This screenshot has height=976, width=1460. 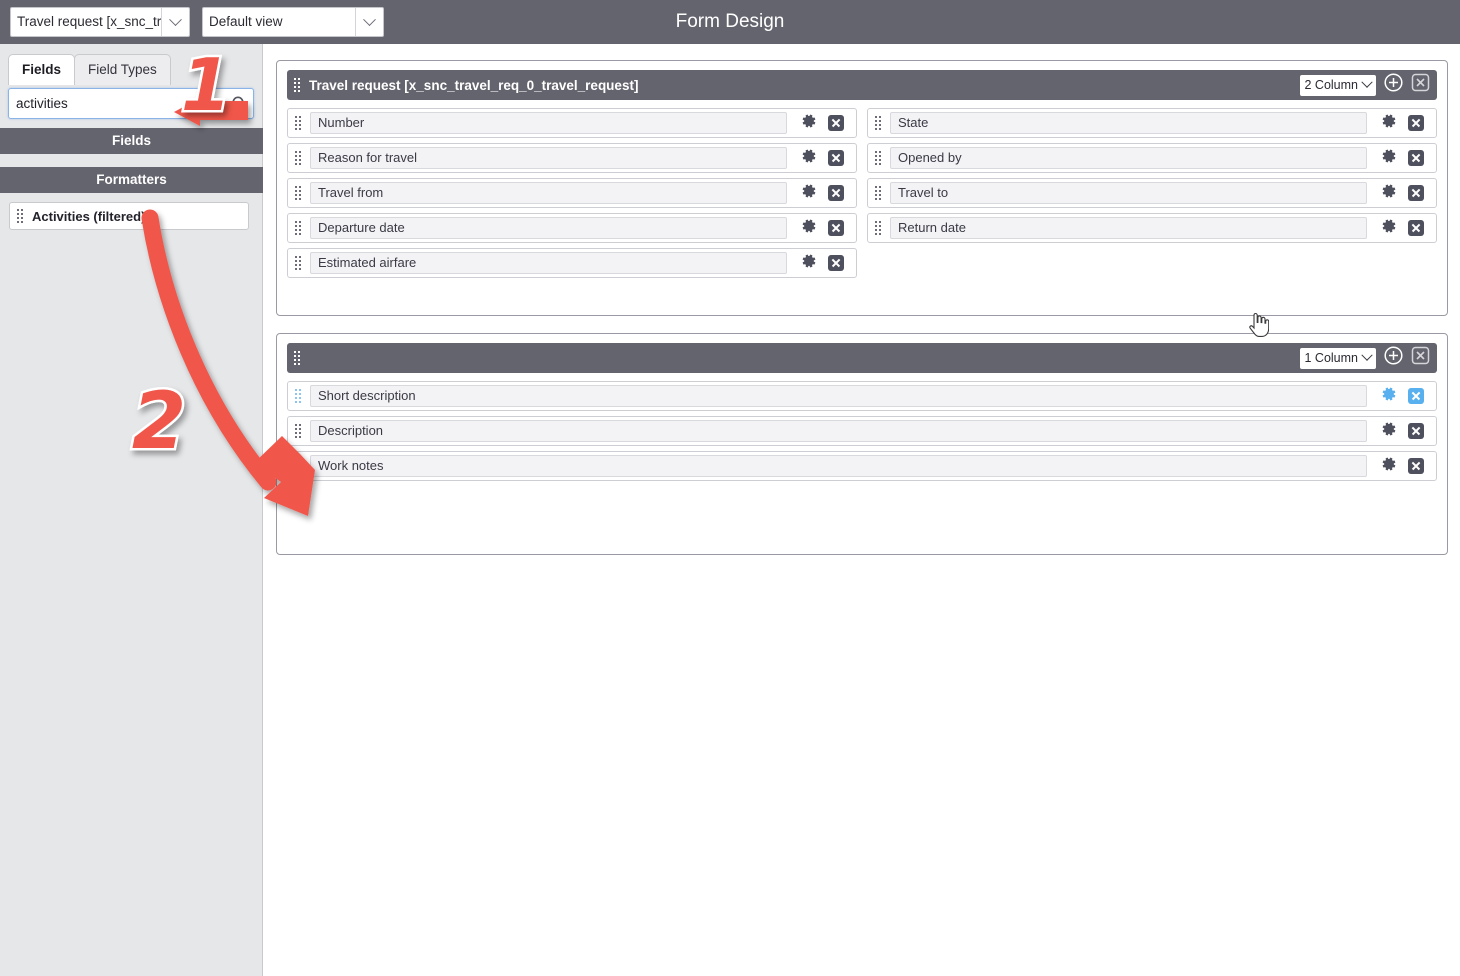 I want to click on field-row-description: Description, so click(x=862, y=431).